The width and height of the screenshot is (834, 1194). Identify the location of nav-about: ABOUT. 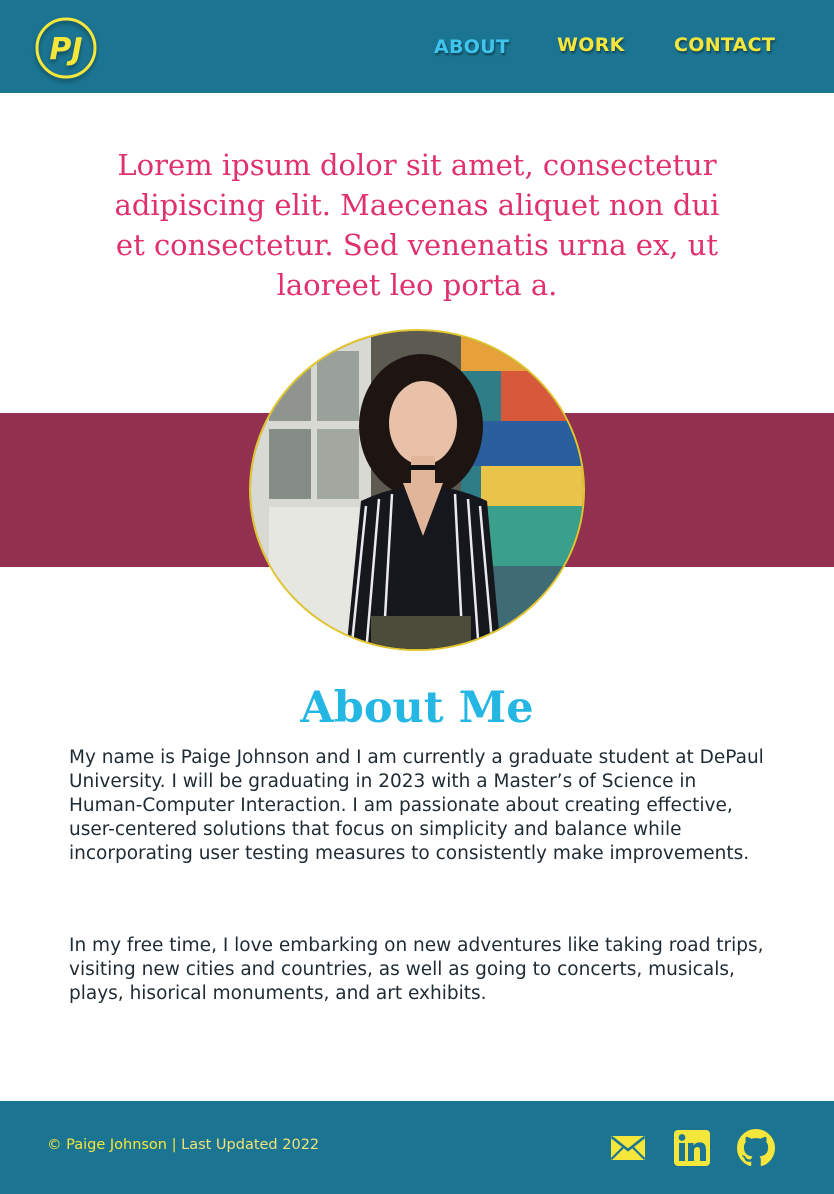
(471, 47).